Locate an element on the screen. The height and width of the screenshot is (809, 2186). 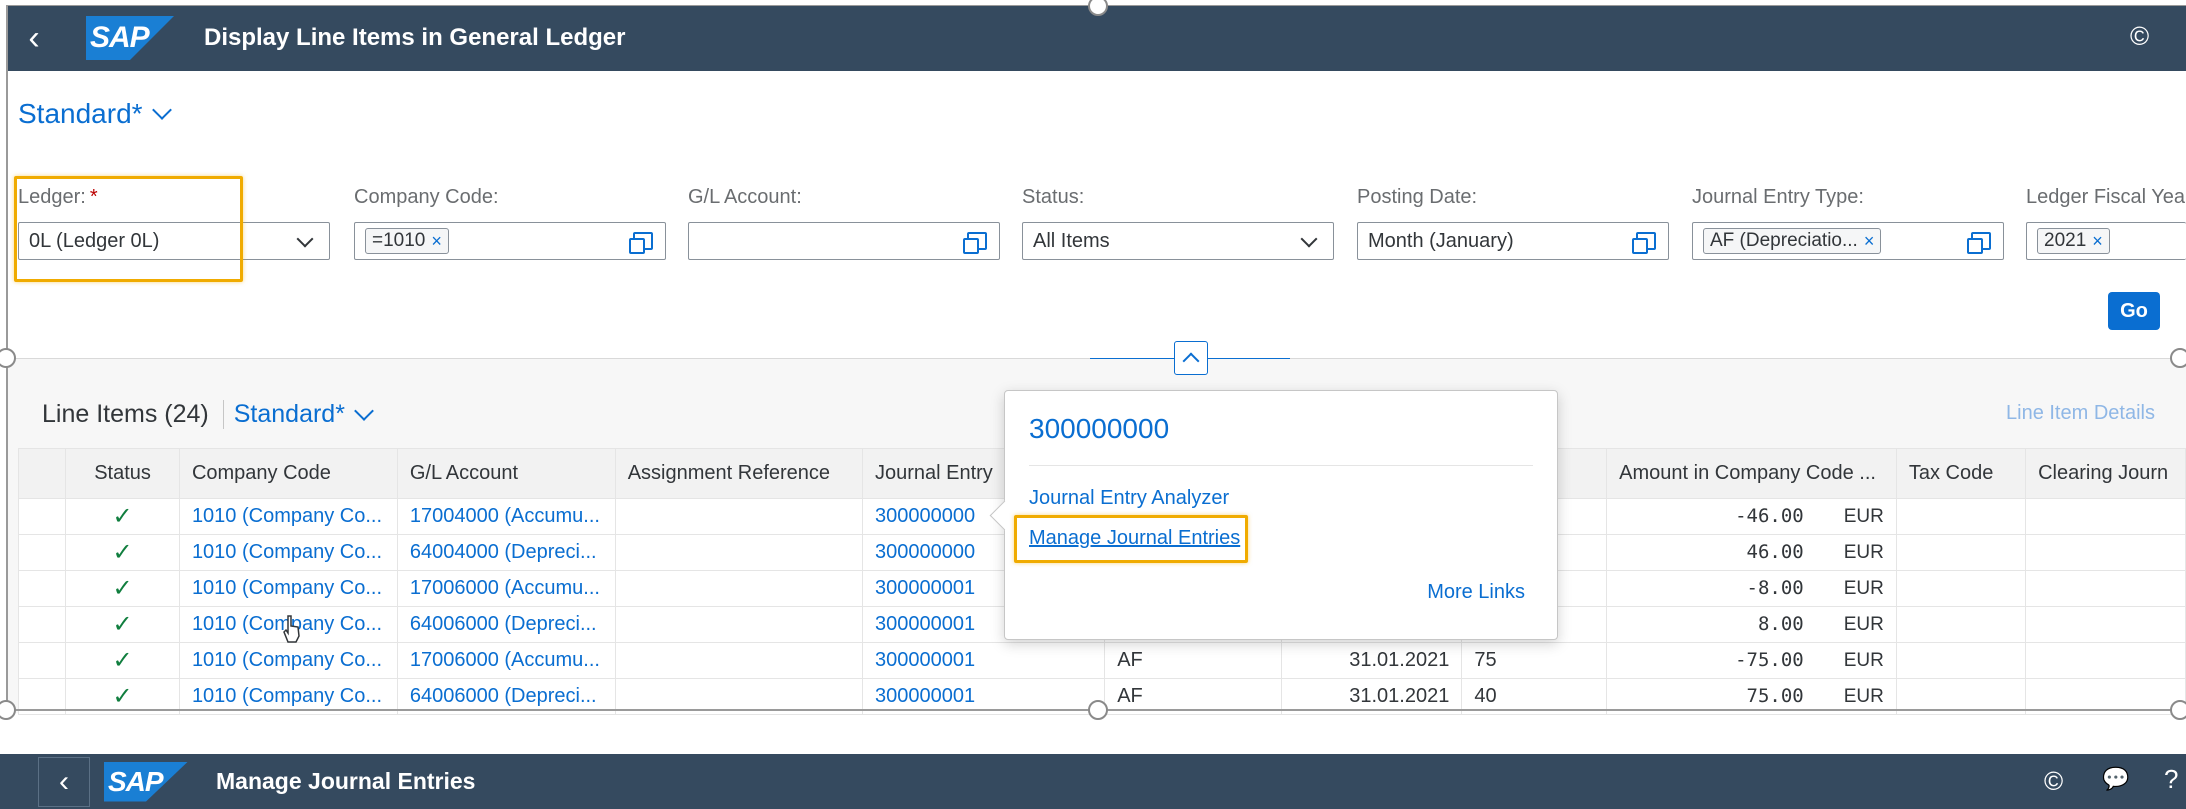
column-header-gl-account: G/L Account is located at coordinates (506, 473).